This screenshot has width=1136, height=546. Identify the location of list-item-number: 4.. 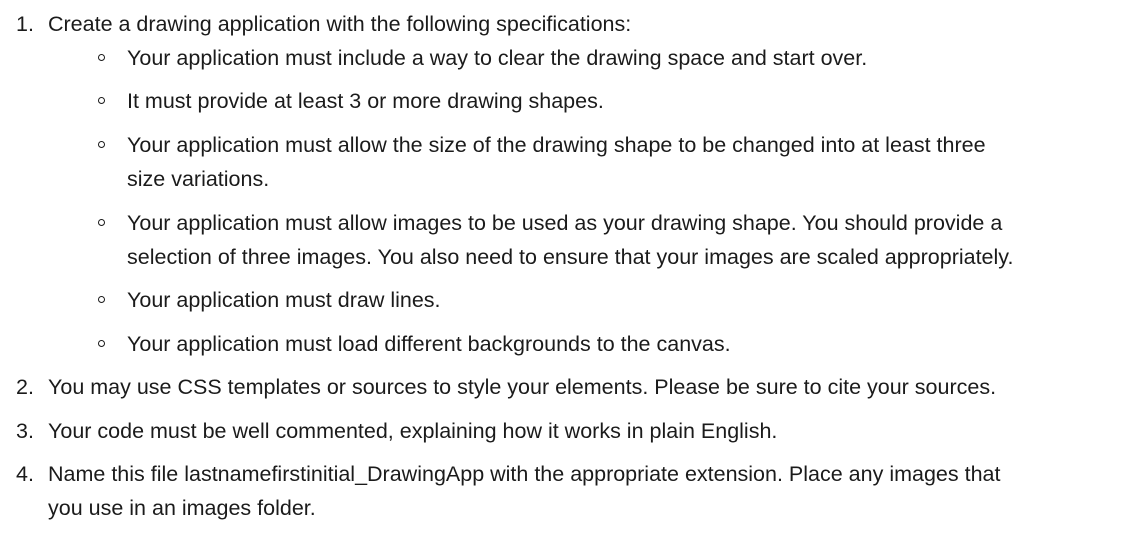
(25, 474).